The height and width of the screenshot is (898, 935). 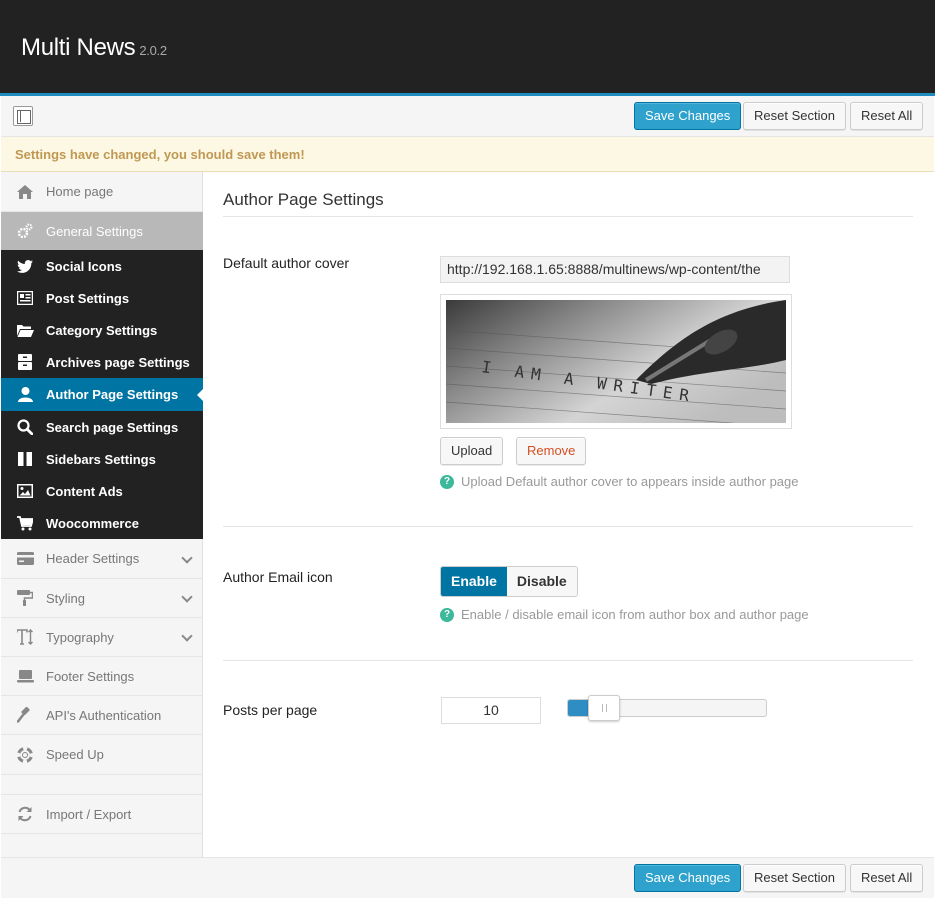 I want to click on sidebar-item-header: Header Settings, so click(x=102, y=559).